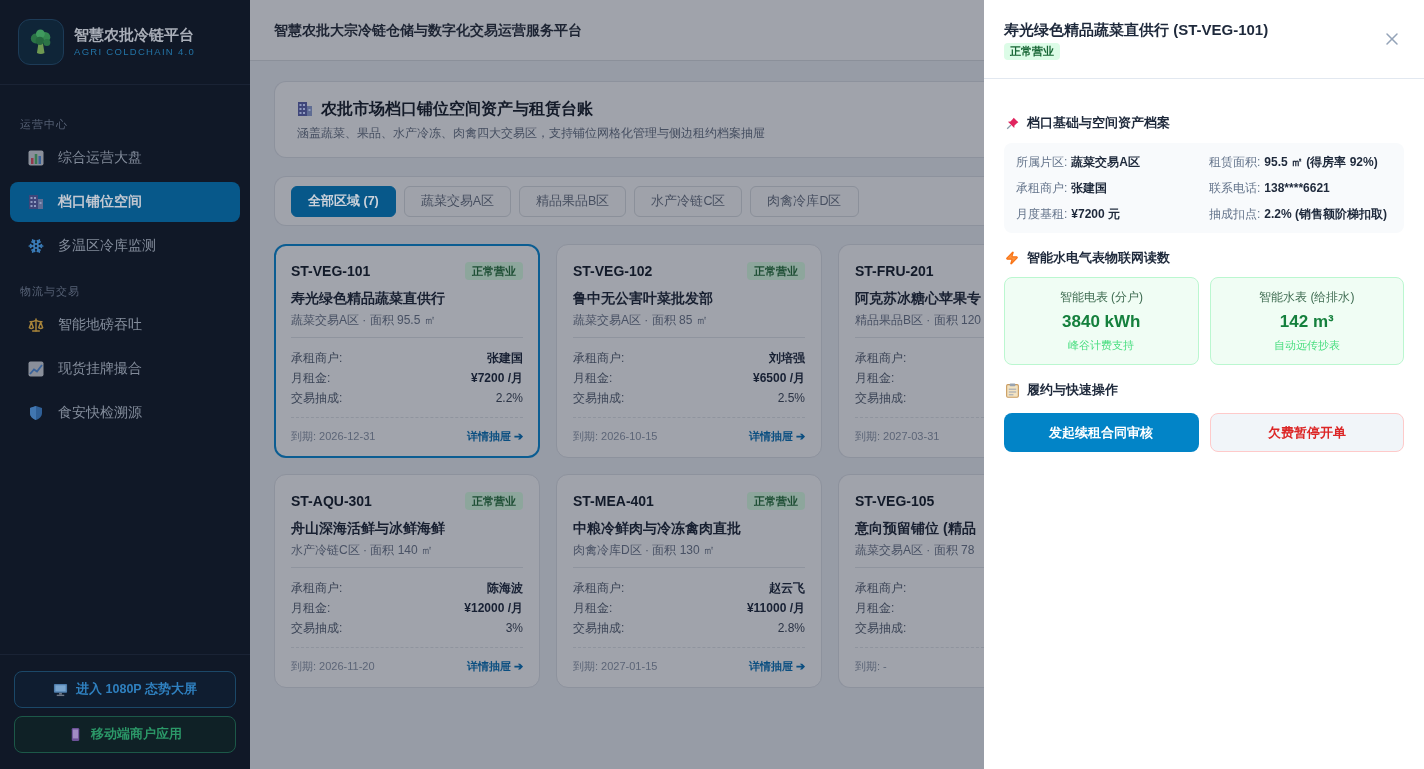 Image resolution: width=1424 pixels, height=769 pixels. Describe the element at coordinates (135, 52) in the screenshot. I see `brand-subtitle: AGRI COLDCHAIN 4.0` at that location.